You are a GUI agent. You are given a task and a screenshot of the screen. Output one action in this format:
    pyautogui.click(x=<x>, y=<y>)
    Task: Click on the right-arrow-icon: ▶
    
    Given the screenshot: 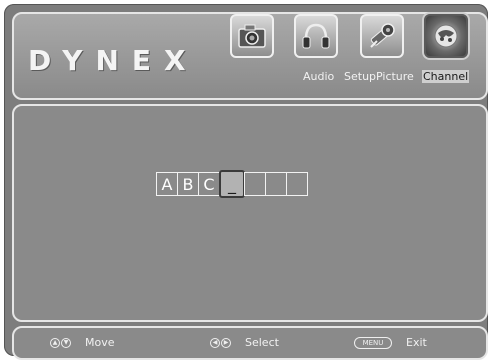 What is the action you would take?
    pyautogui.click(x=226, y=342)
    